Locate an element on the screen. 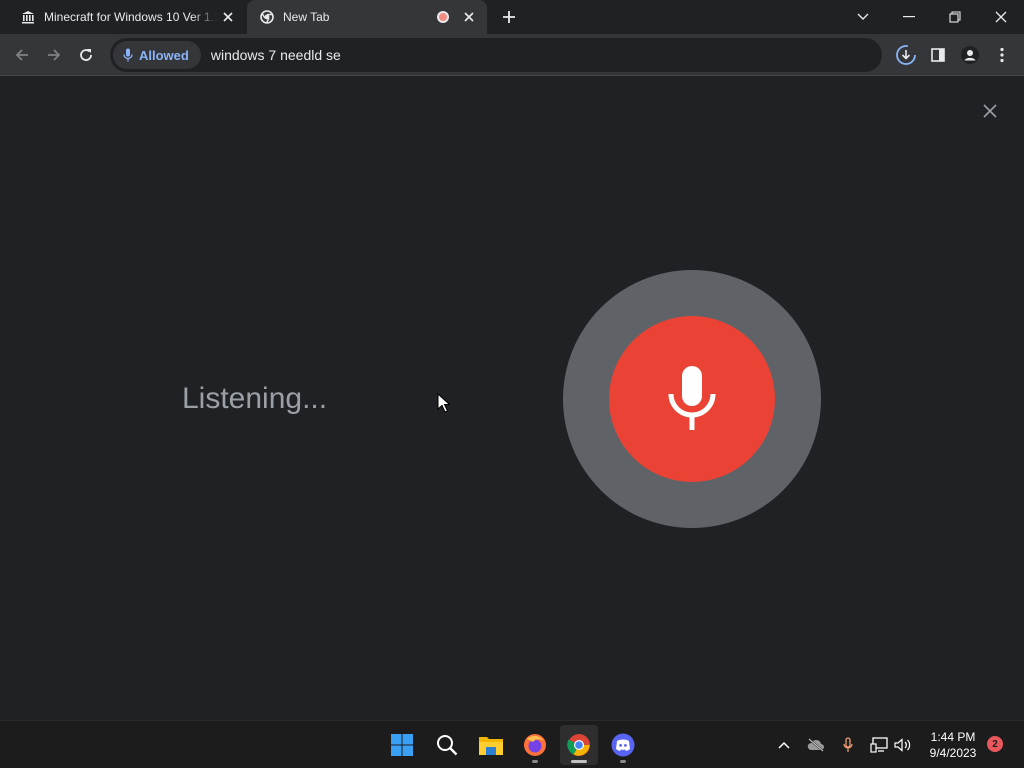  network-tray-icon is located at coordinates (879, 745).